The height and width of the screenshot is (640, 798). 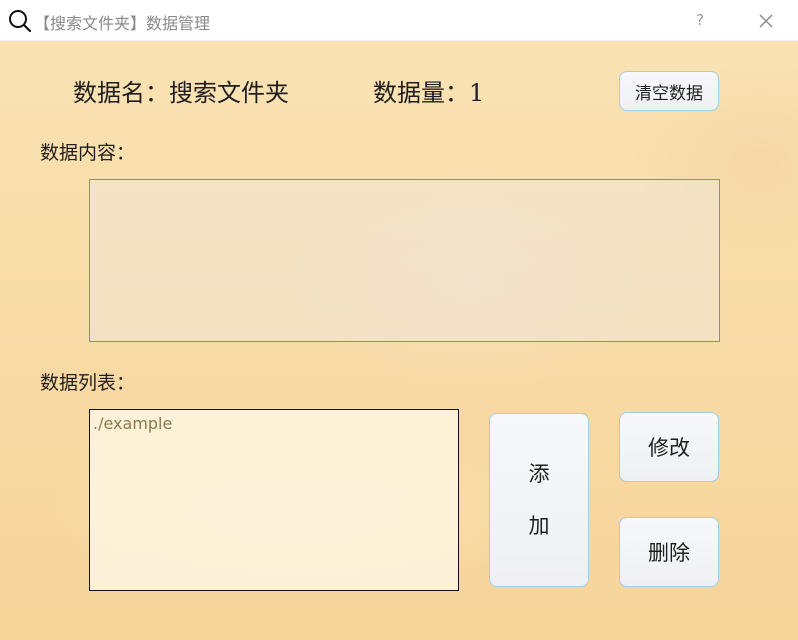 I want to click on add-button: 添 加, so click(x=539, y=500).